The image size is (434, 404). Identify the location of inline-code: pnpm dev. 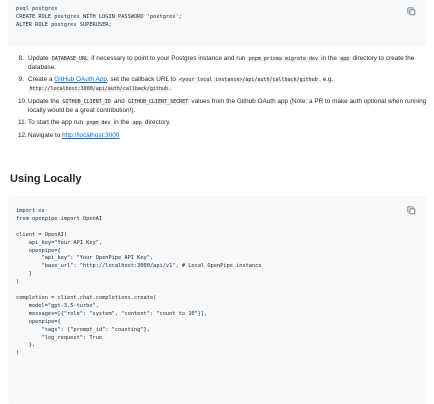
(98, 123).